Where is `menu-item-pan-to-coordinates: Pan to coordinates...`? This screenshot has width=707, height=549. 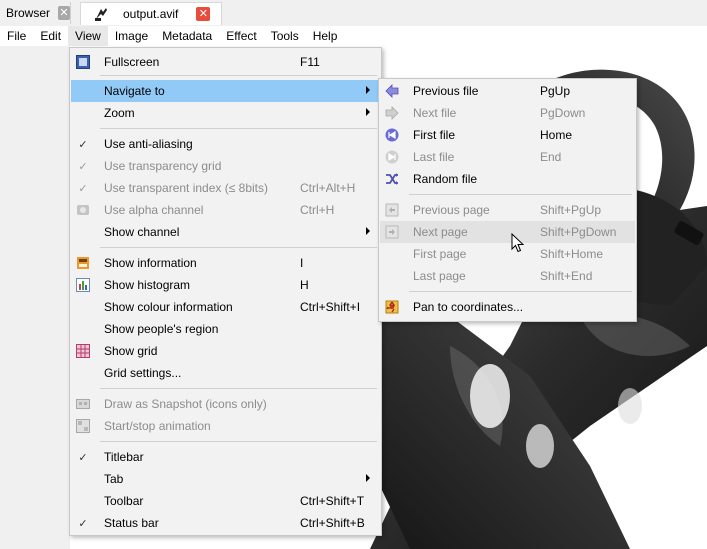
menu-item-pan-to-coordinates: Pan to coordinates... is located at coordinates (507, 307).